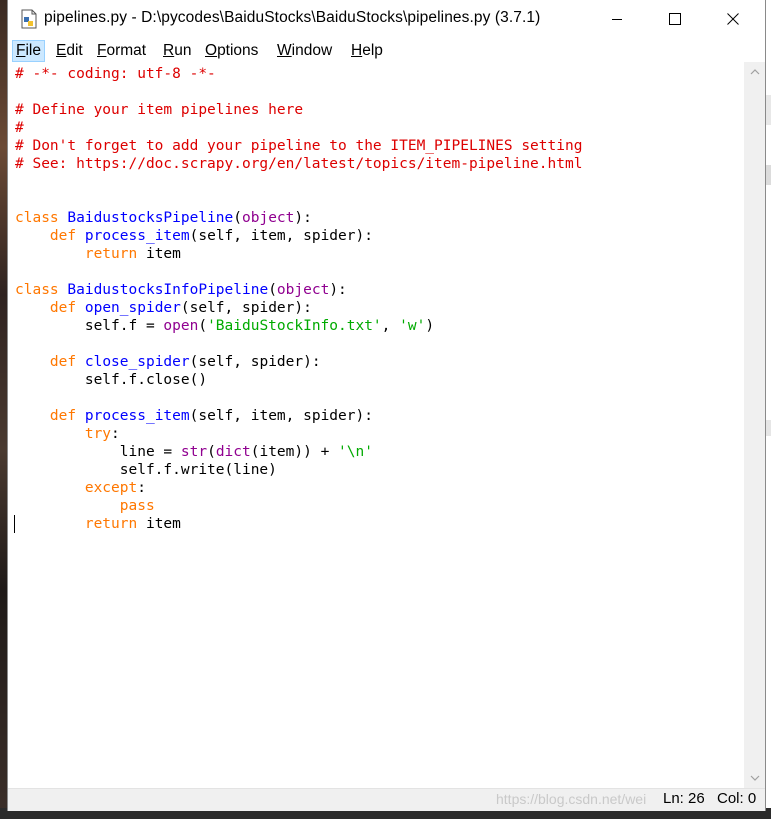 The height and width of the screenshot is (819, 771). I want to click on menu-options: Options, so click(231, 51).